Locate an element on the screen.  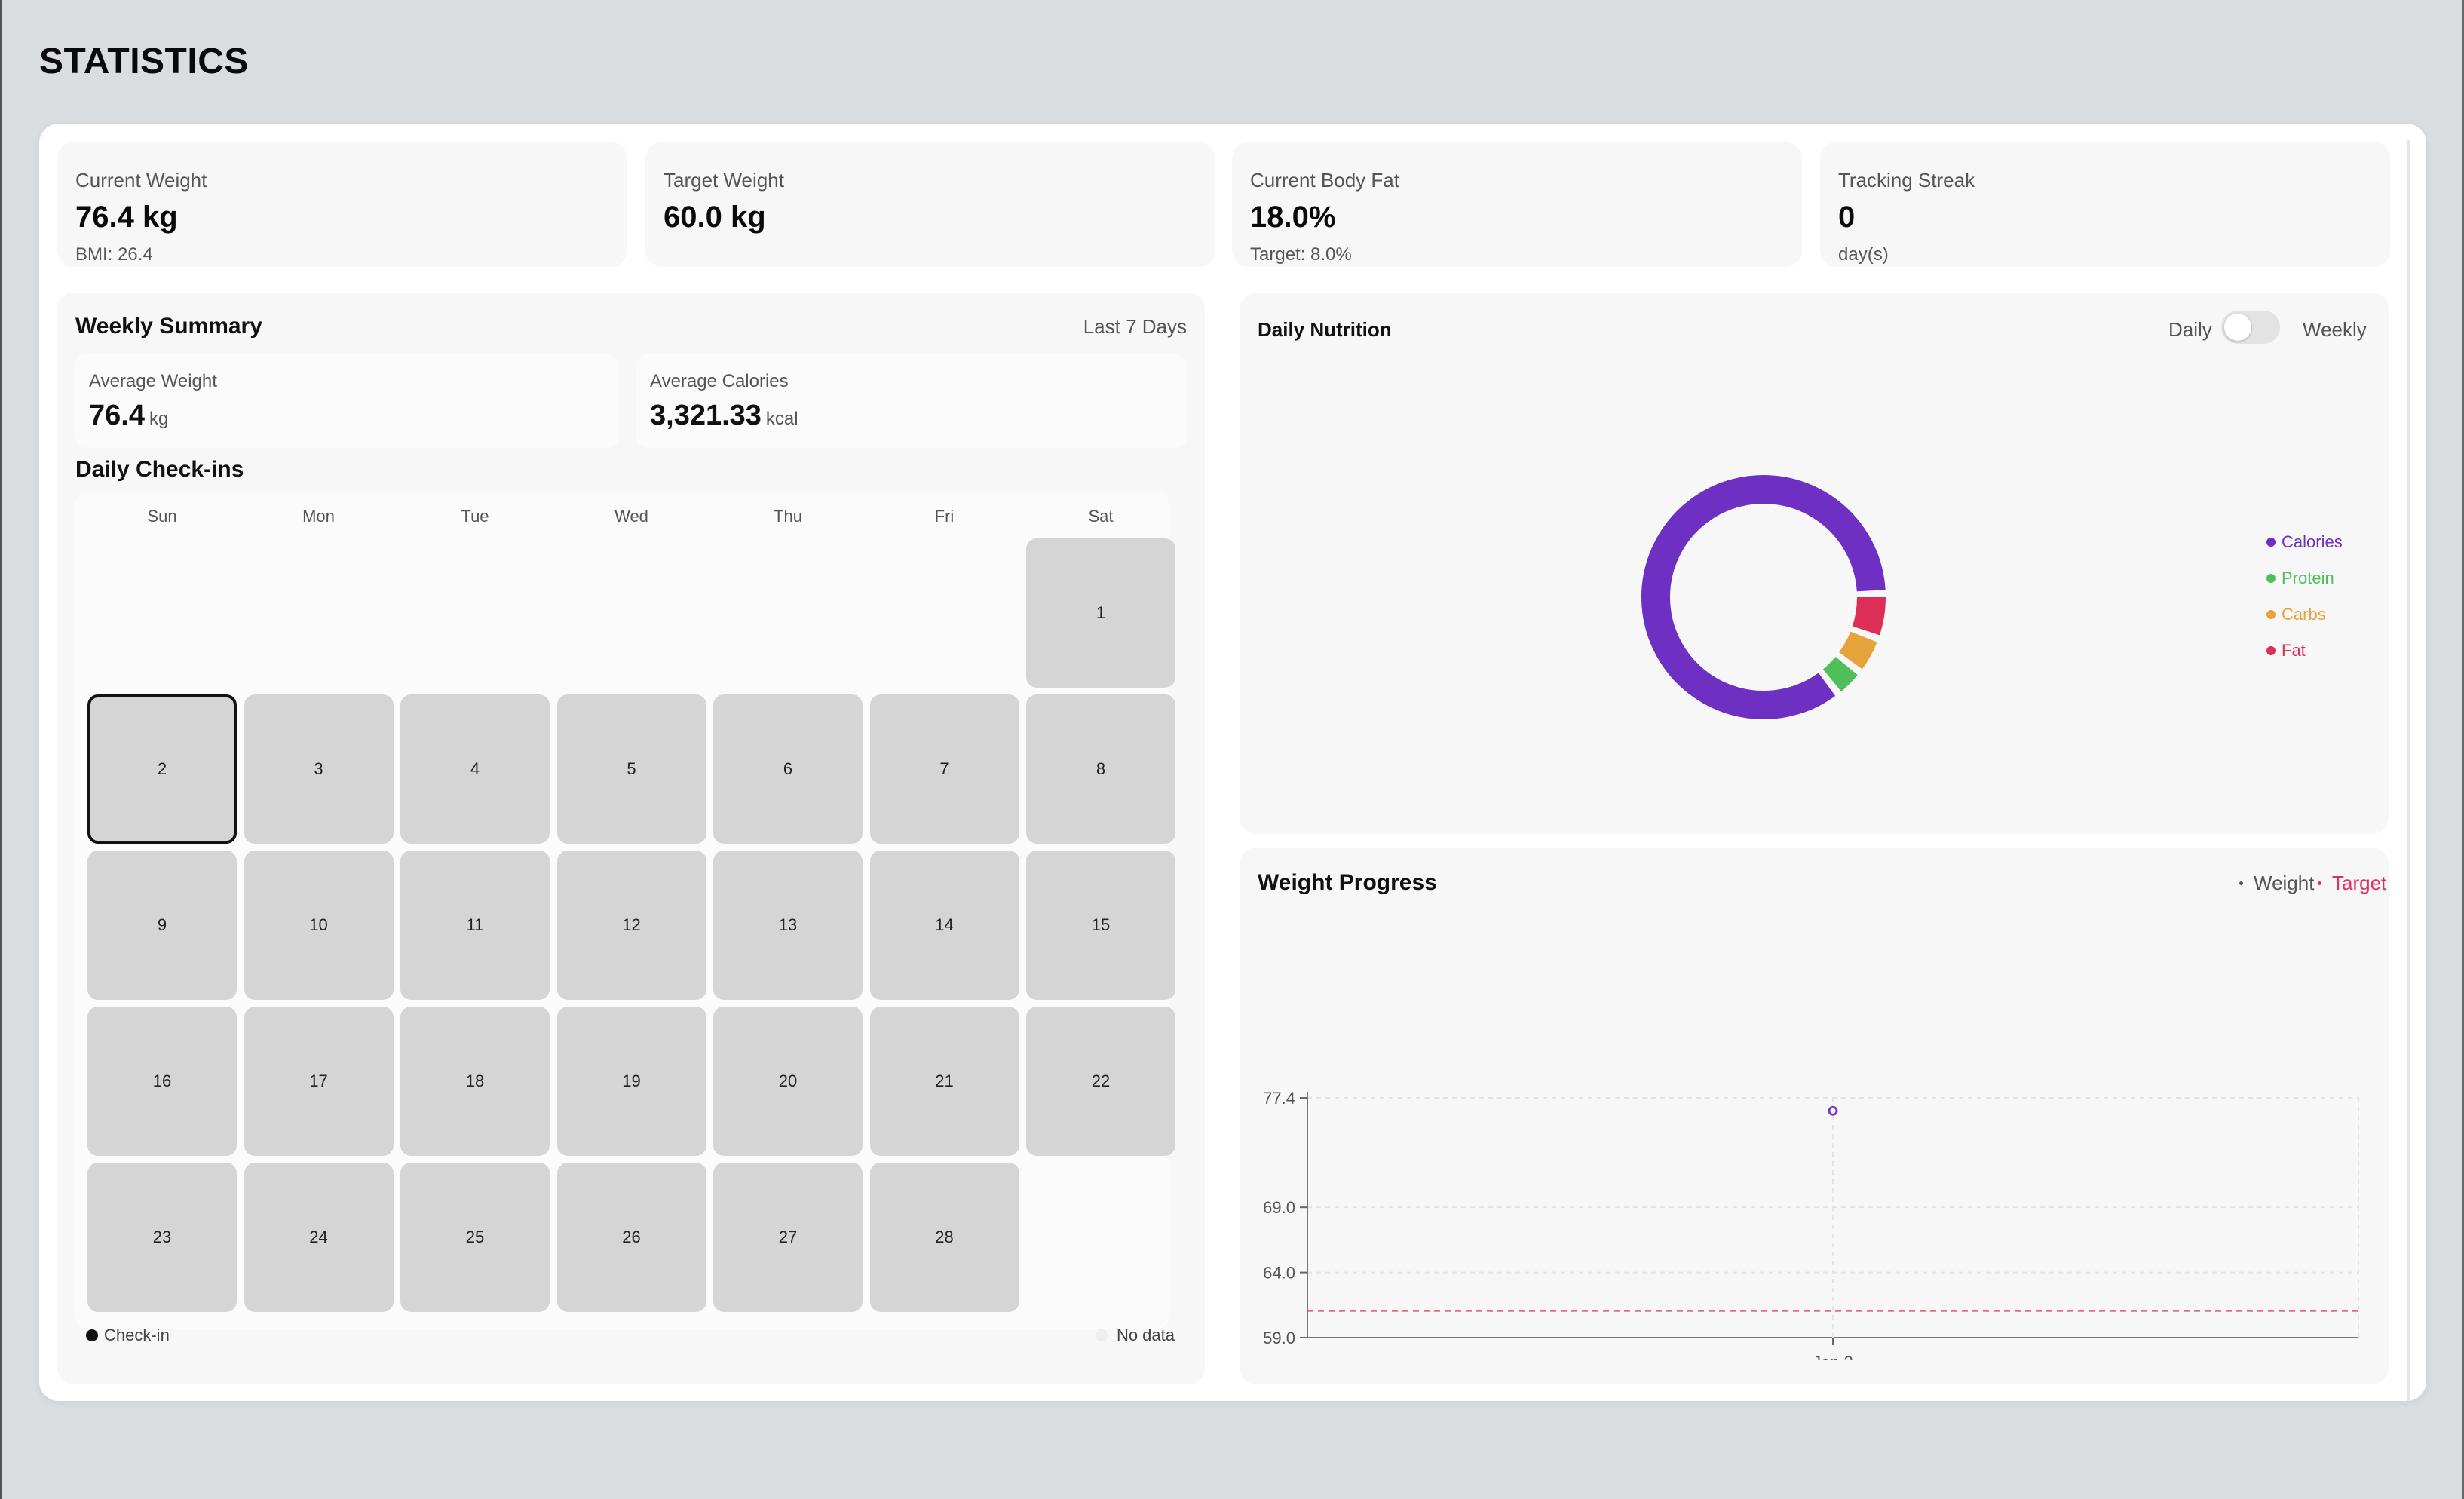
weight-dot-icon is located at coordinates (2241, 883).